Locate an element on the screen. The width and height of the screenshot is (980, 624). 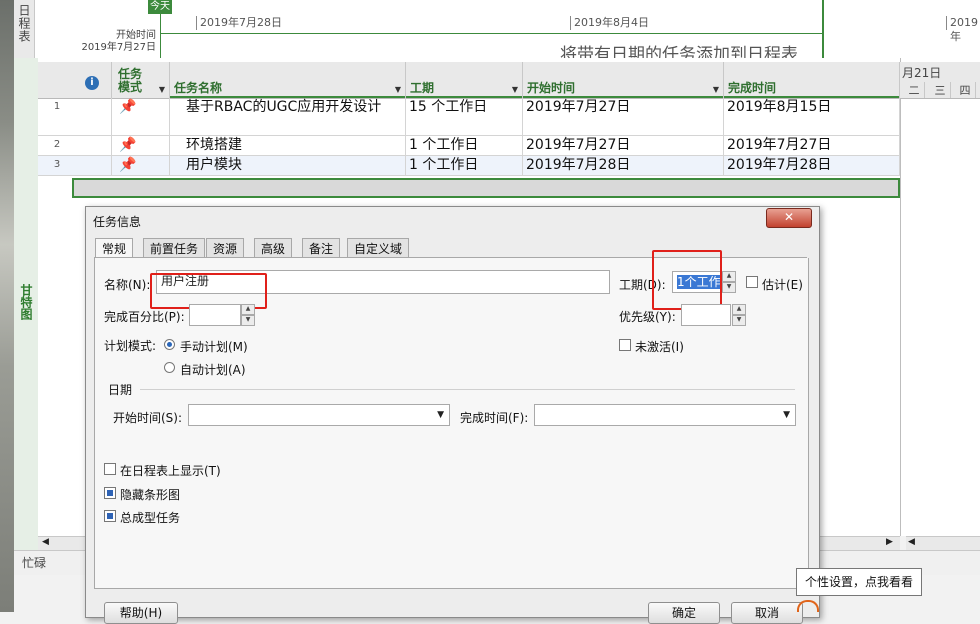
start-date-label: 开始时间(S): is located at coordinates (148, 418).